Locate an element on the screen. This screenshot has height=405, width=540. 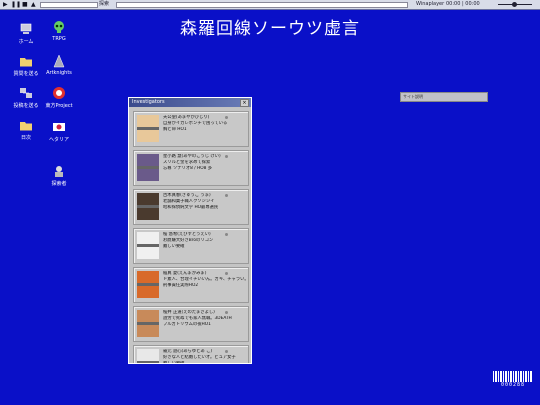
desktop-icon-label: 探索者 is located at coordinates (59, 184).